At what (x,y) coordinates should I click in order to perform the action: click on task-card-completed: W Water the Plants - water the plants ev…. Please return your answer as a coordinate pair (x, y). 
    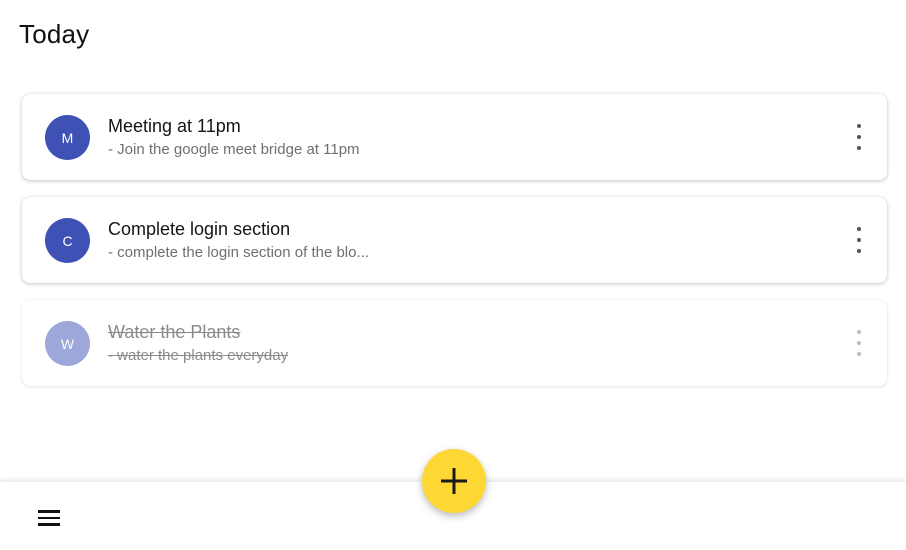
    Looking at the image, I should click on (454, 343).